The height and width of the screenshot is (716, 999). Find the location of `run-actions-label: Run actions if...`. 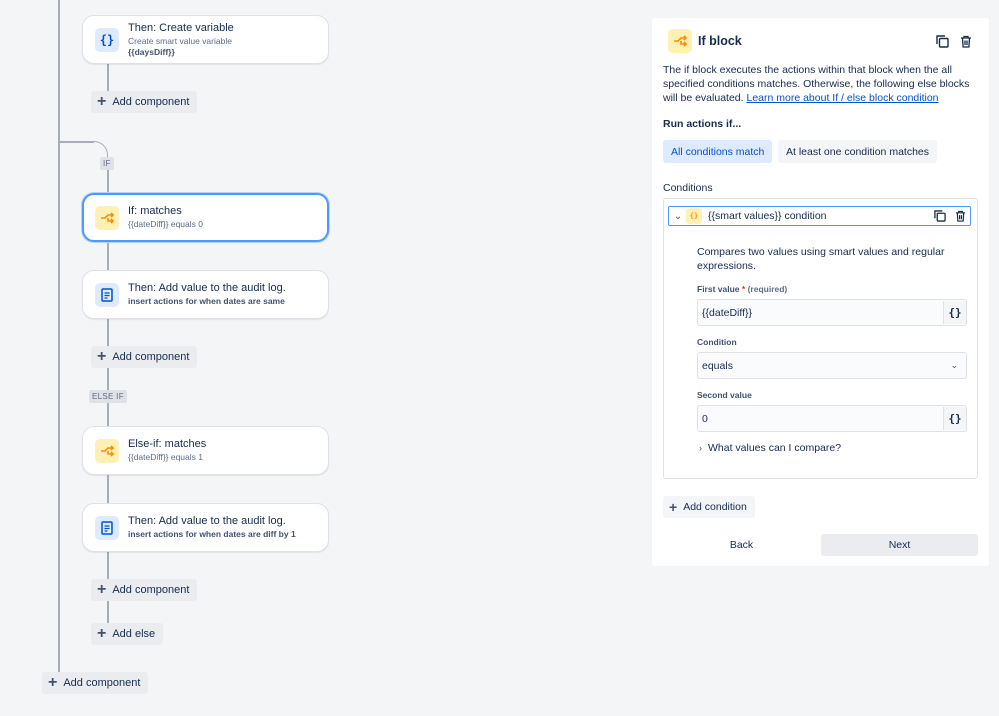

run-actions-label: Run actions if... is located at coordinates (702, 124).